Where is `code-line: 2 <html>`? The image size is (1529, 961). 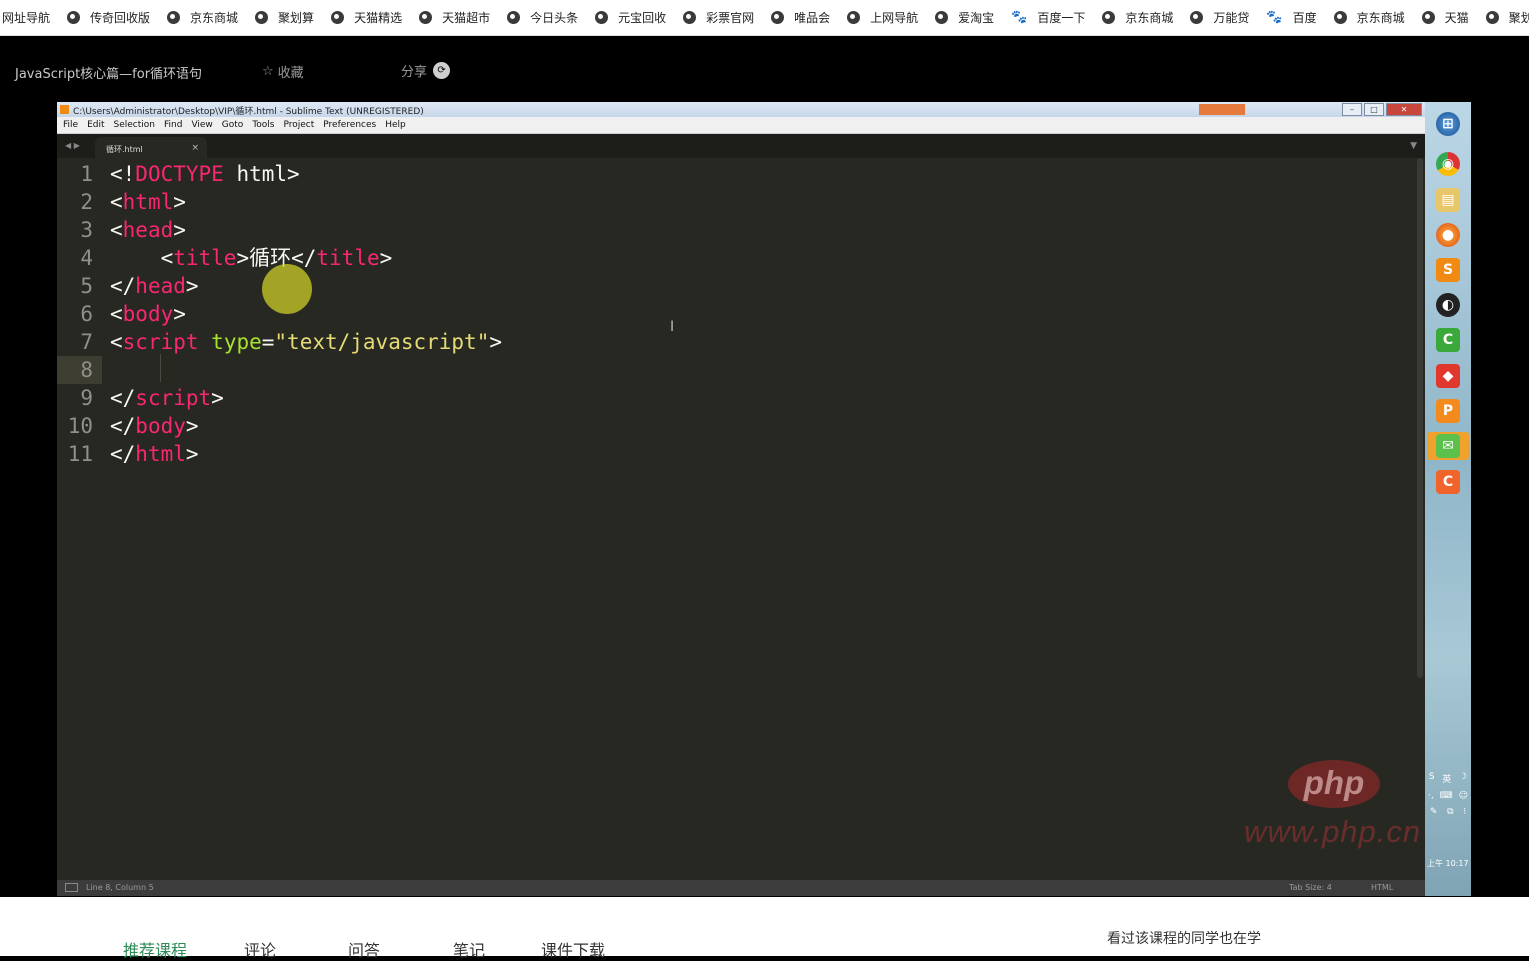 code-line: 2 <html> is located at coordinates (737, 202).